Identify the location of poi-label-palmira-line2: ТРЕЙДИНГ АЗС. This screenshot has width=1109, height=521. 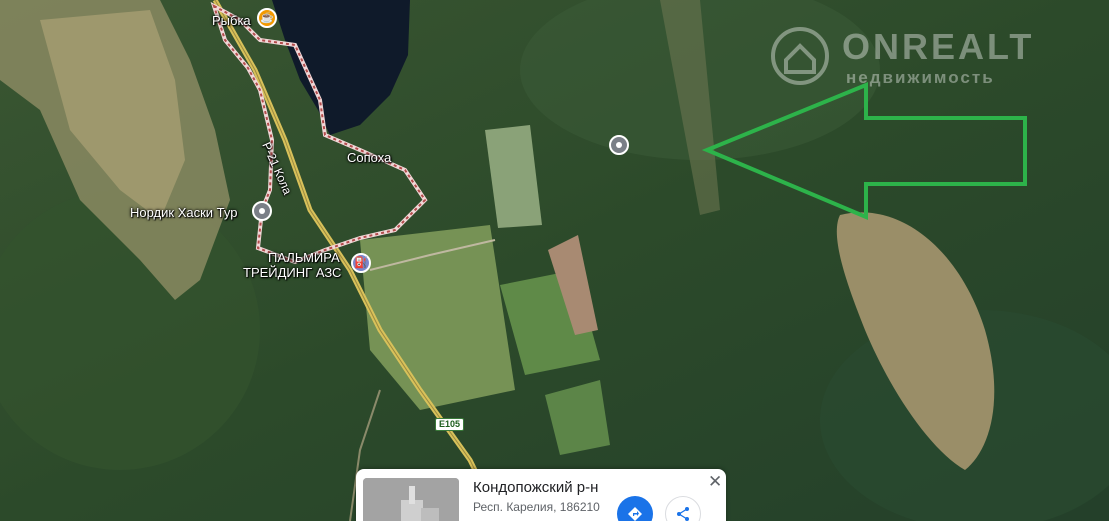
(292, 272).